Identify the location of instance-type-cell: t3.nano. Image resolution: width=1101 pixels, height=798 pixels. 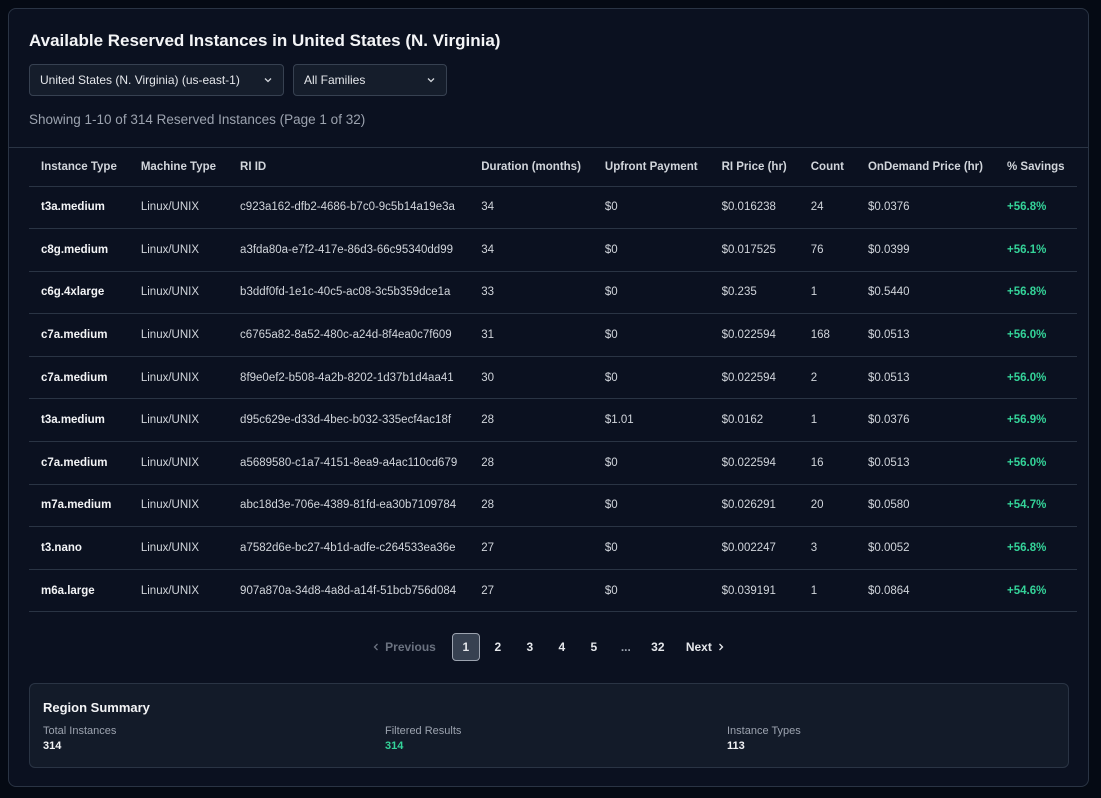
(79, 548).